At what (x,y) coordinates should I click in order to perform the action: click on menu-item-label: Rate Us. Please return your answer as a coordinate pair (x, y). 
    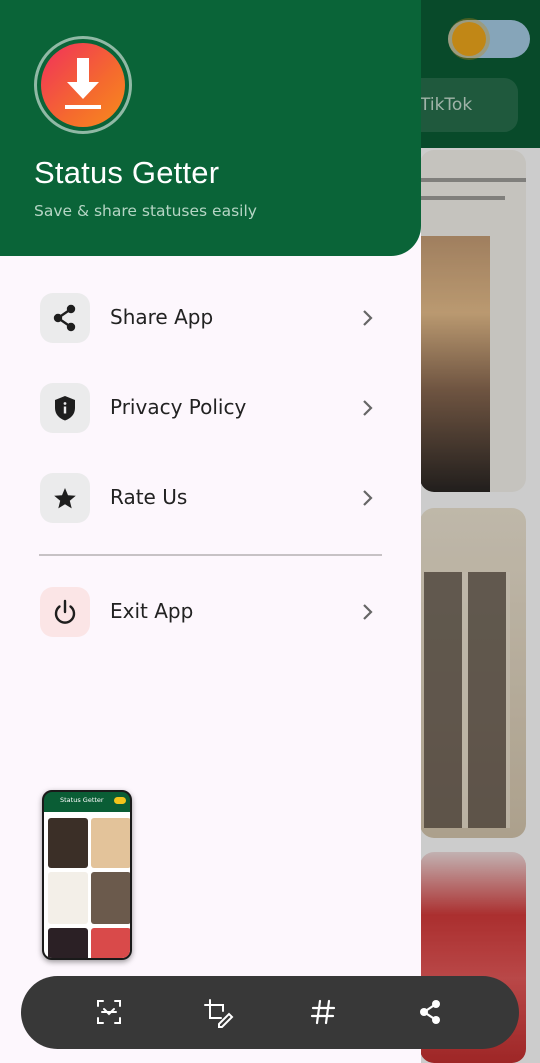
    Looking at the image, I should click on (149, 497).